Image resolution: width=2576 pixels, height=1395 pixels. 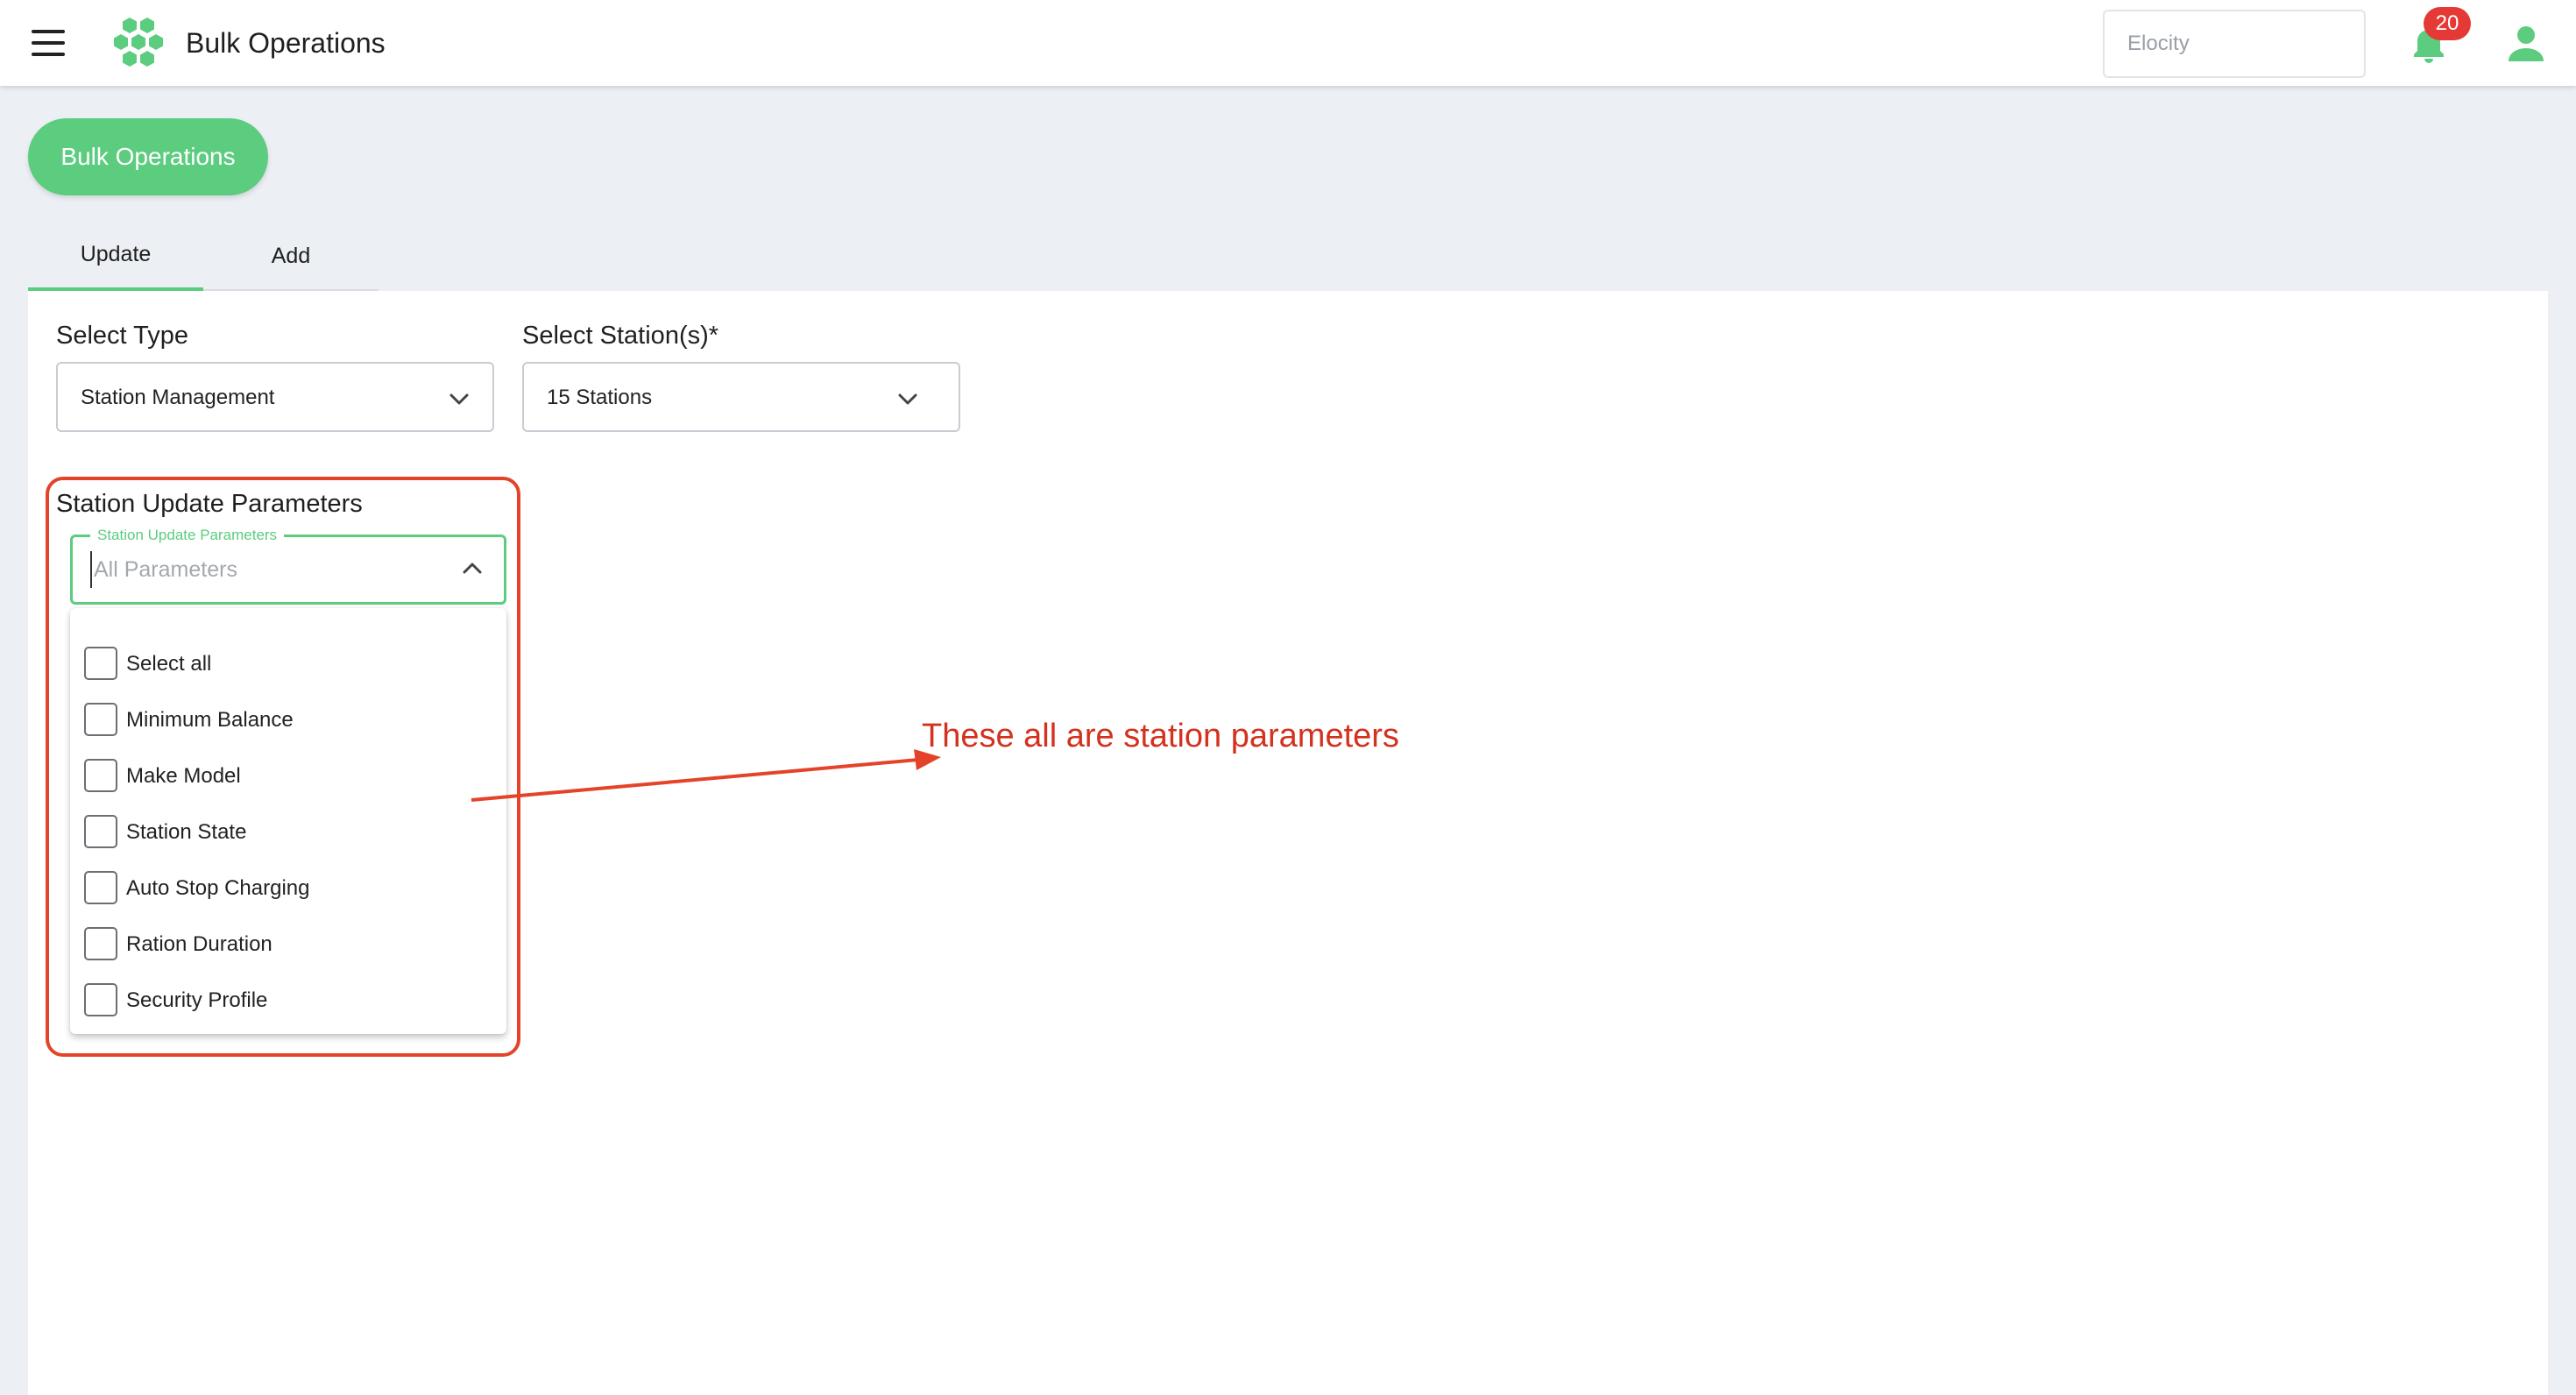 I want to click on page-heading-pill: Bulk Operations, so click(x=148, y=156).